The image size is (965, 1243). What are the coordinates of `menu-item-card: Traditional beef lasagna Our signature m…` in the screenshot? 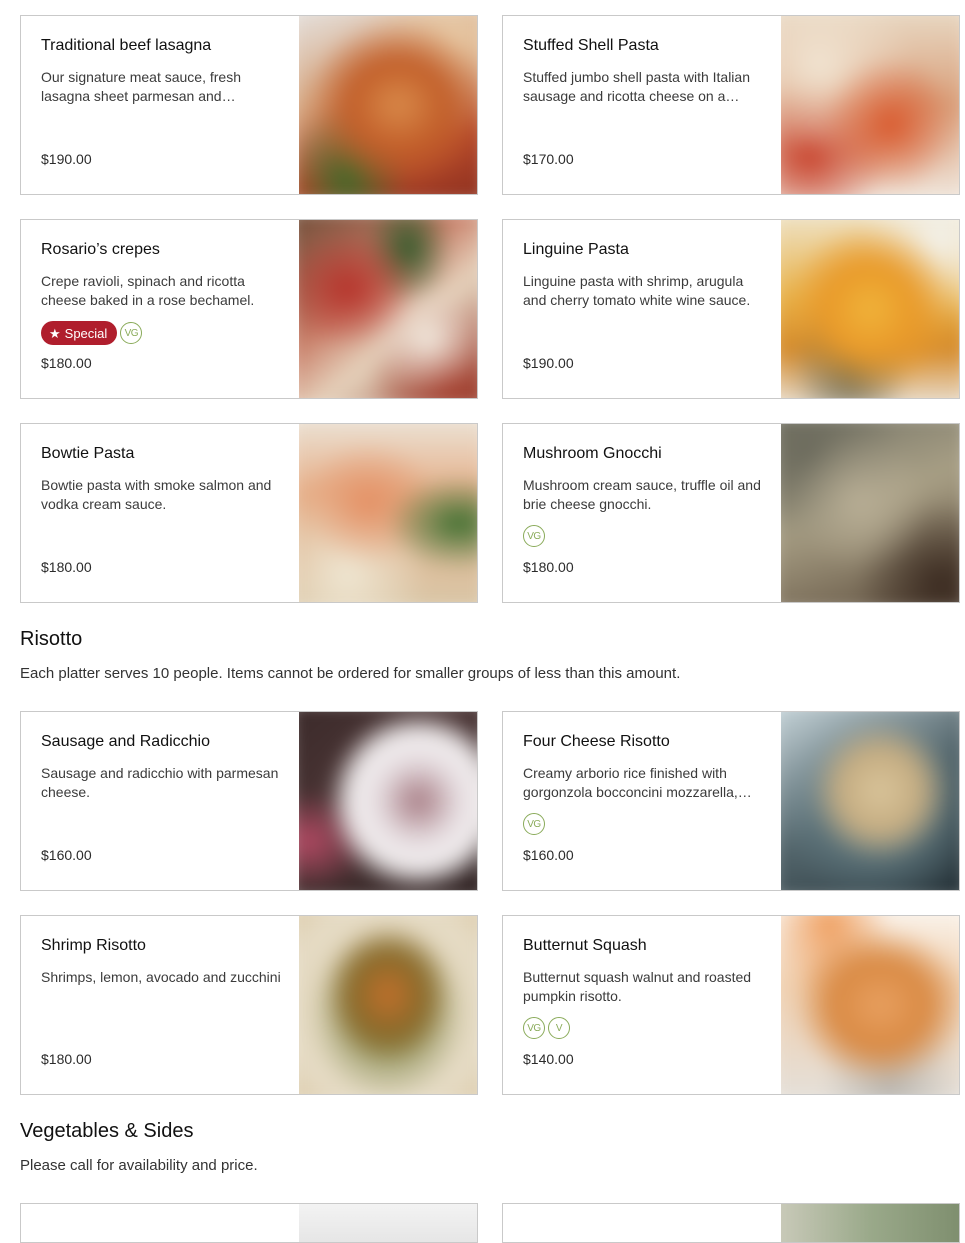 It's located at (249, 105).